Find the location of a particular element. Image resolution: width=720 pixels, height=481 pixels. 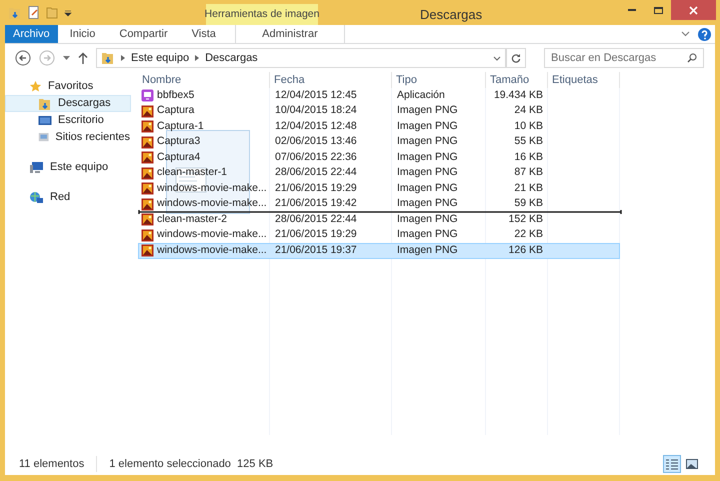

size-cell-text: 59 KB is located at coordinates (528, 204).